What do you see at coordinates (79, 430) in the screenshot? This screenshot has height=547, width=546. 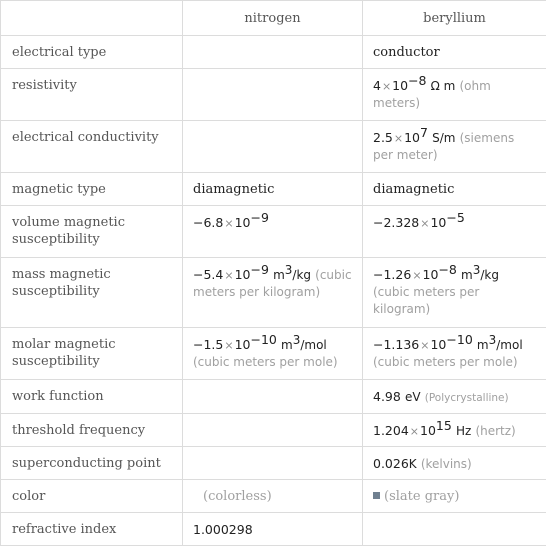 I see `cell-text: threshold frequency` at bounding box center [79, 430].